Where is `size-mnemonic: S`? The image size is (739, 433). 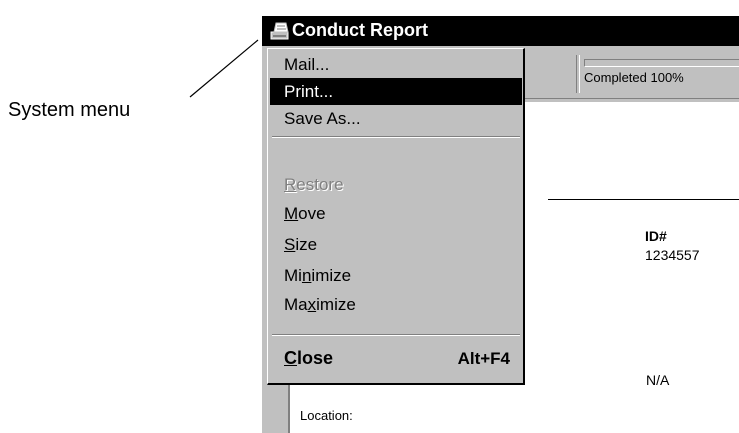
size-mnemonic: S is located at coordinates (290, 244).